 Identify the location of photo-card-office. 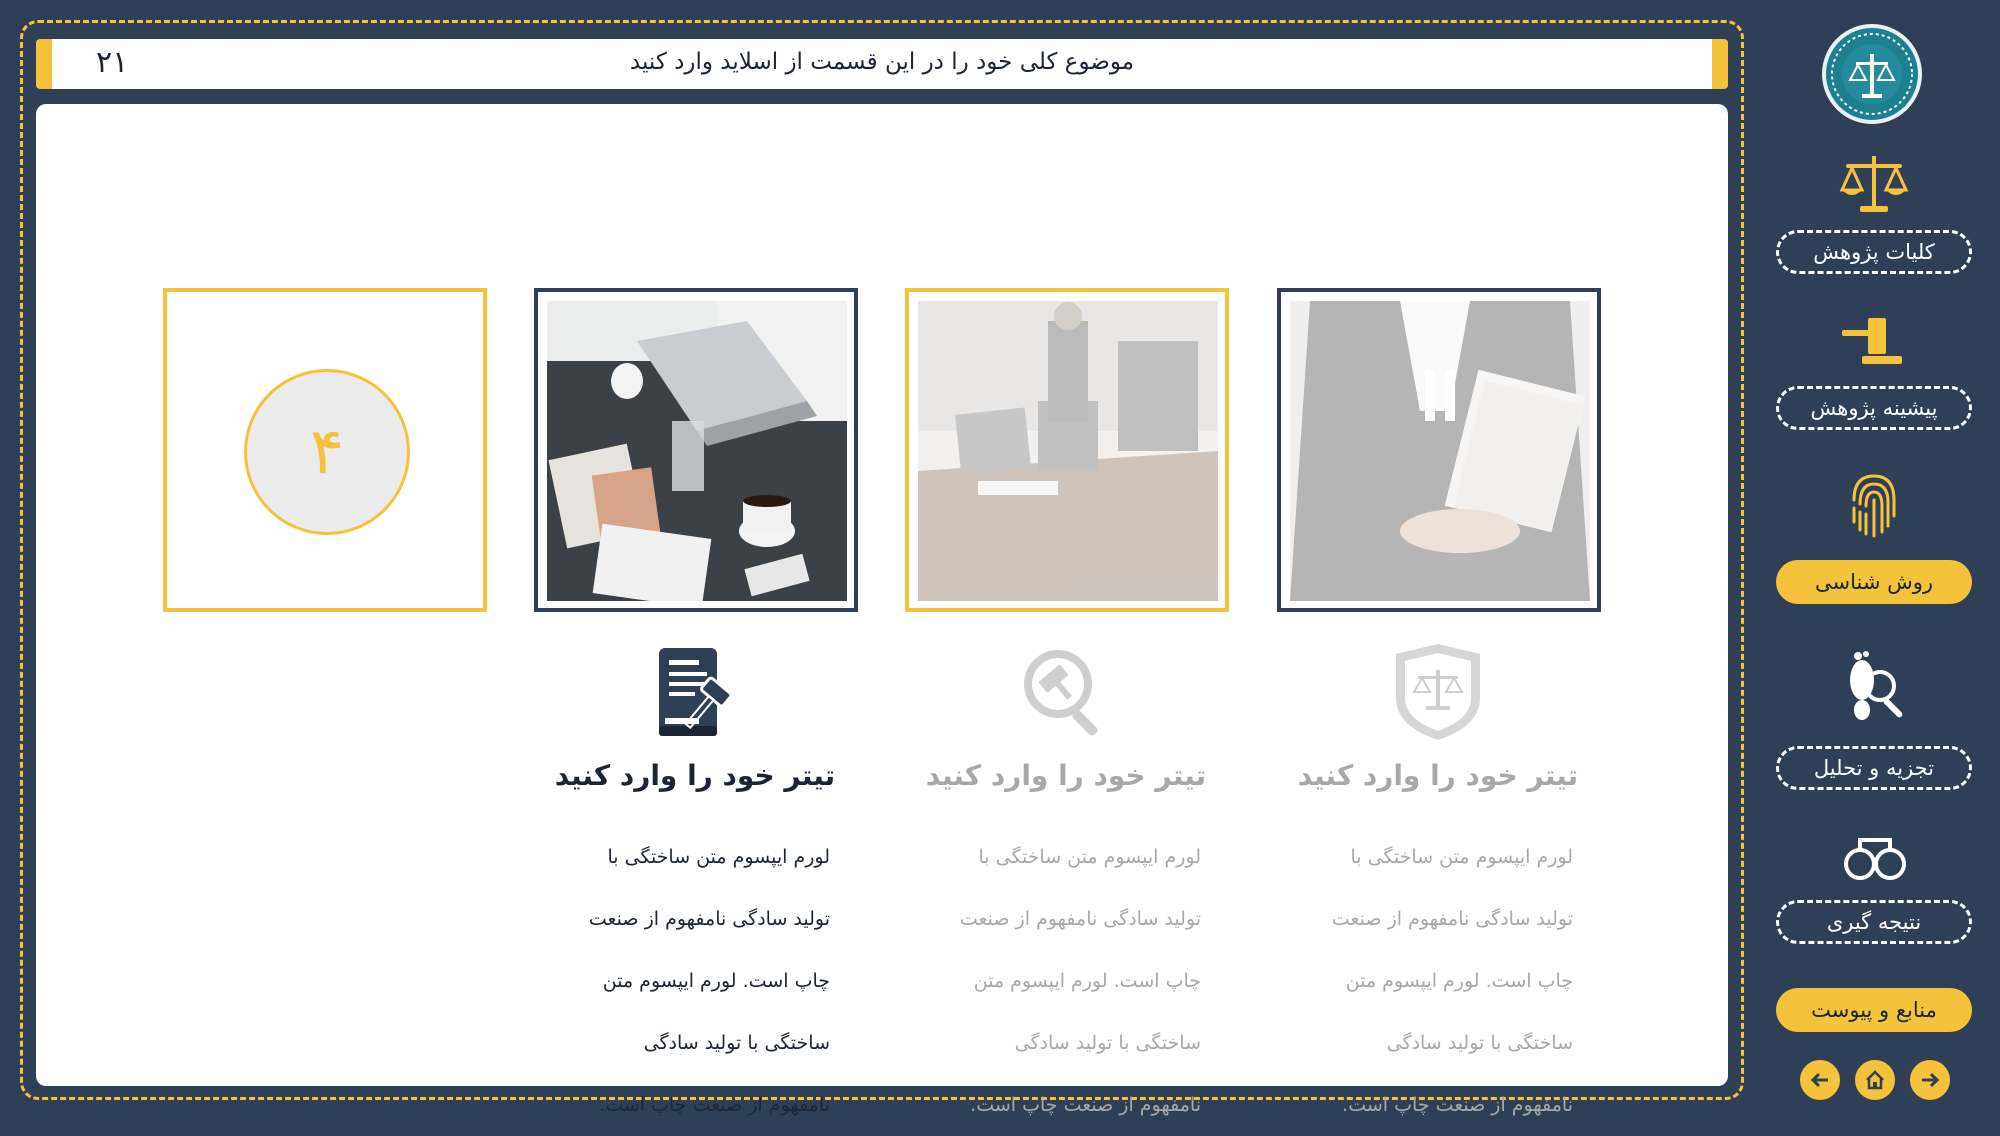
(696, 450).